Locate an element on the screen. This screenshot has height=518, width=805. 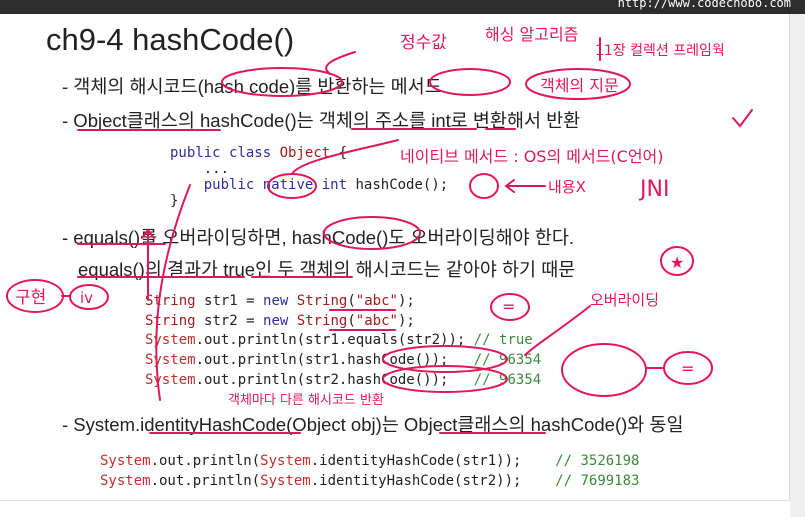
scrollbar is located at coordinates (797, 265).